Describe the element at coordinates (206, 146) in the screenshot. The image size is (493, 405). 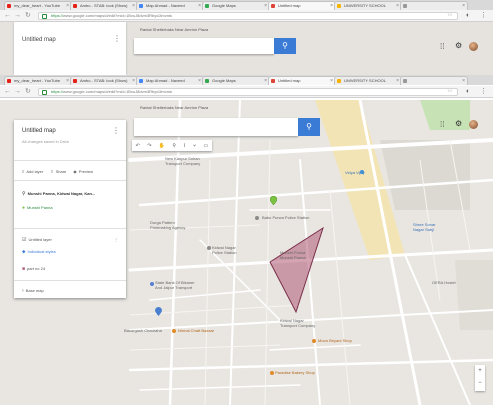
I see `ruler-icon: ▭` at that location.